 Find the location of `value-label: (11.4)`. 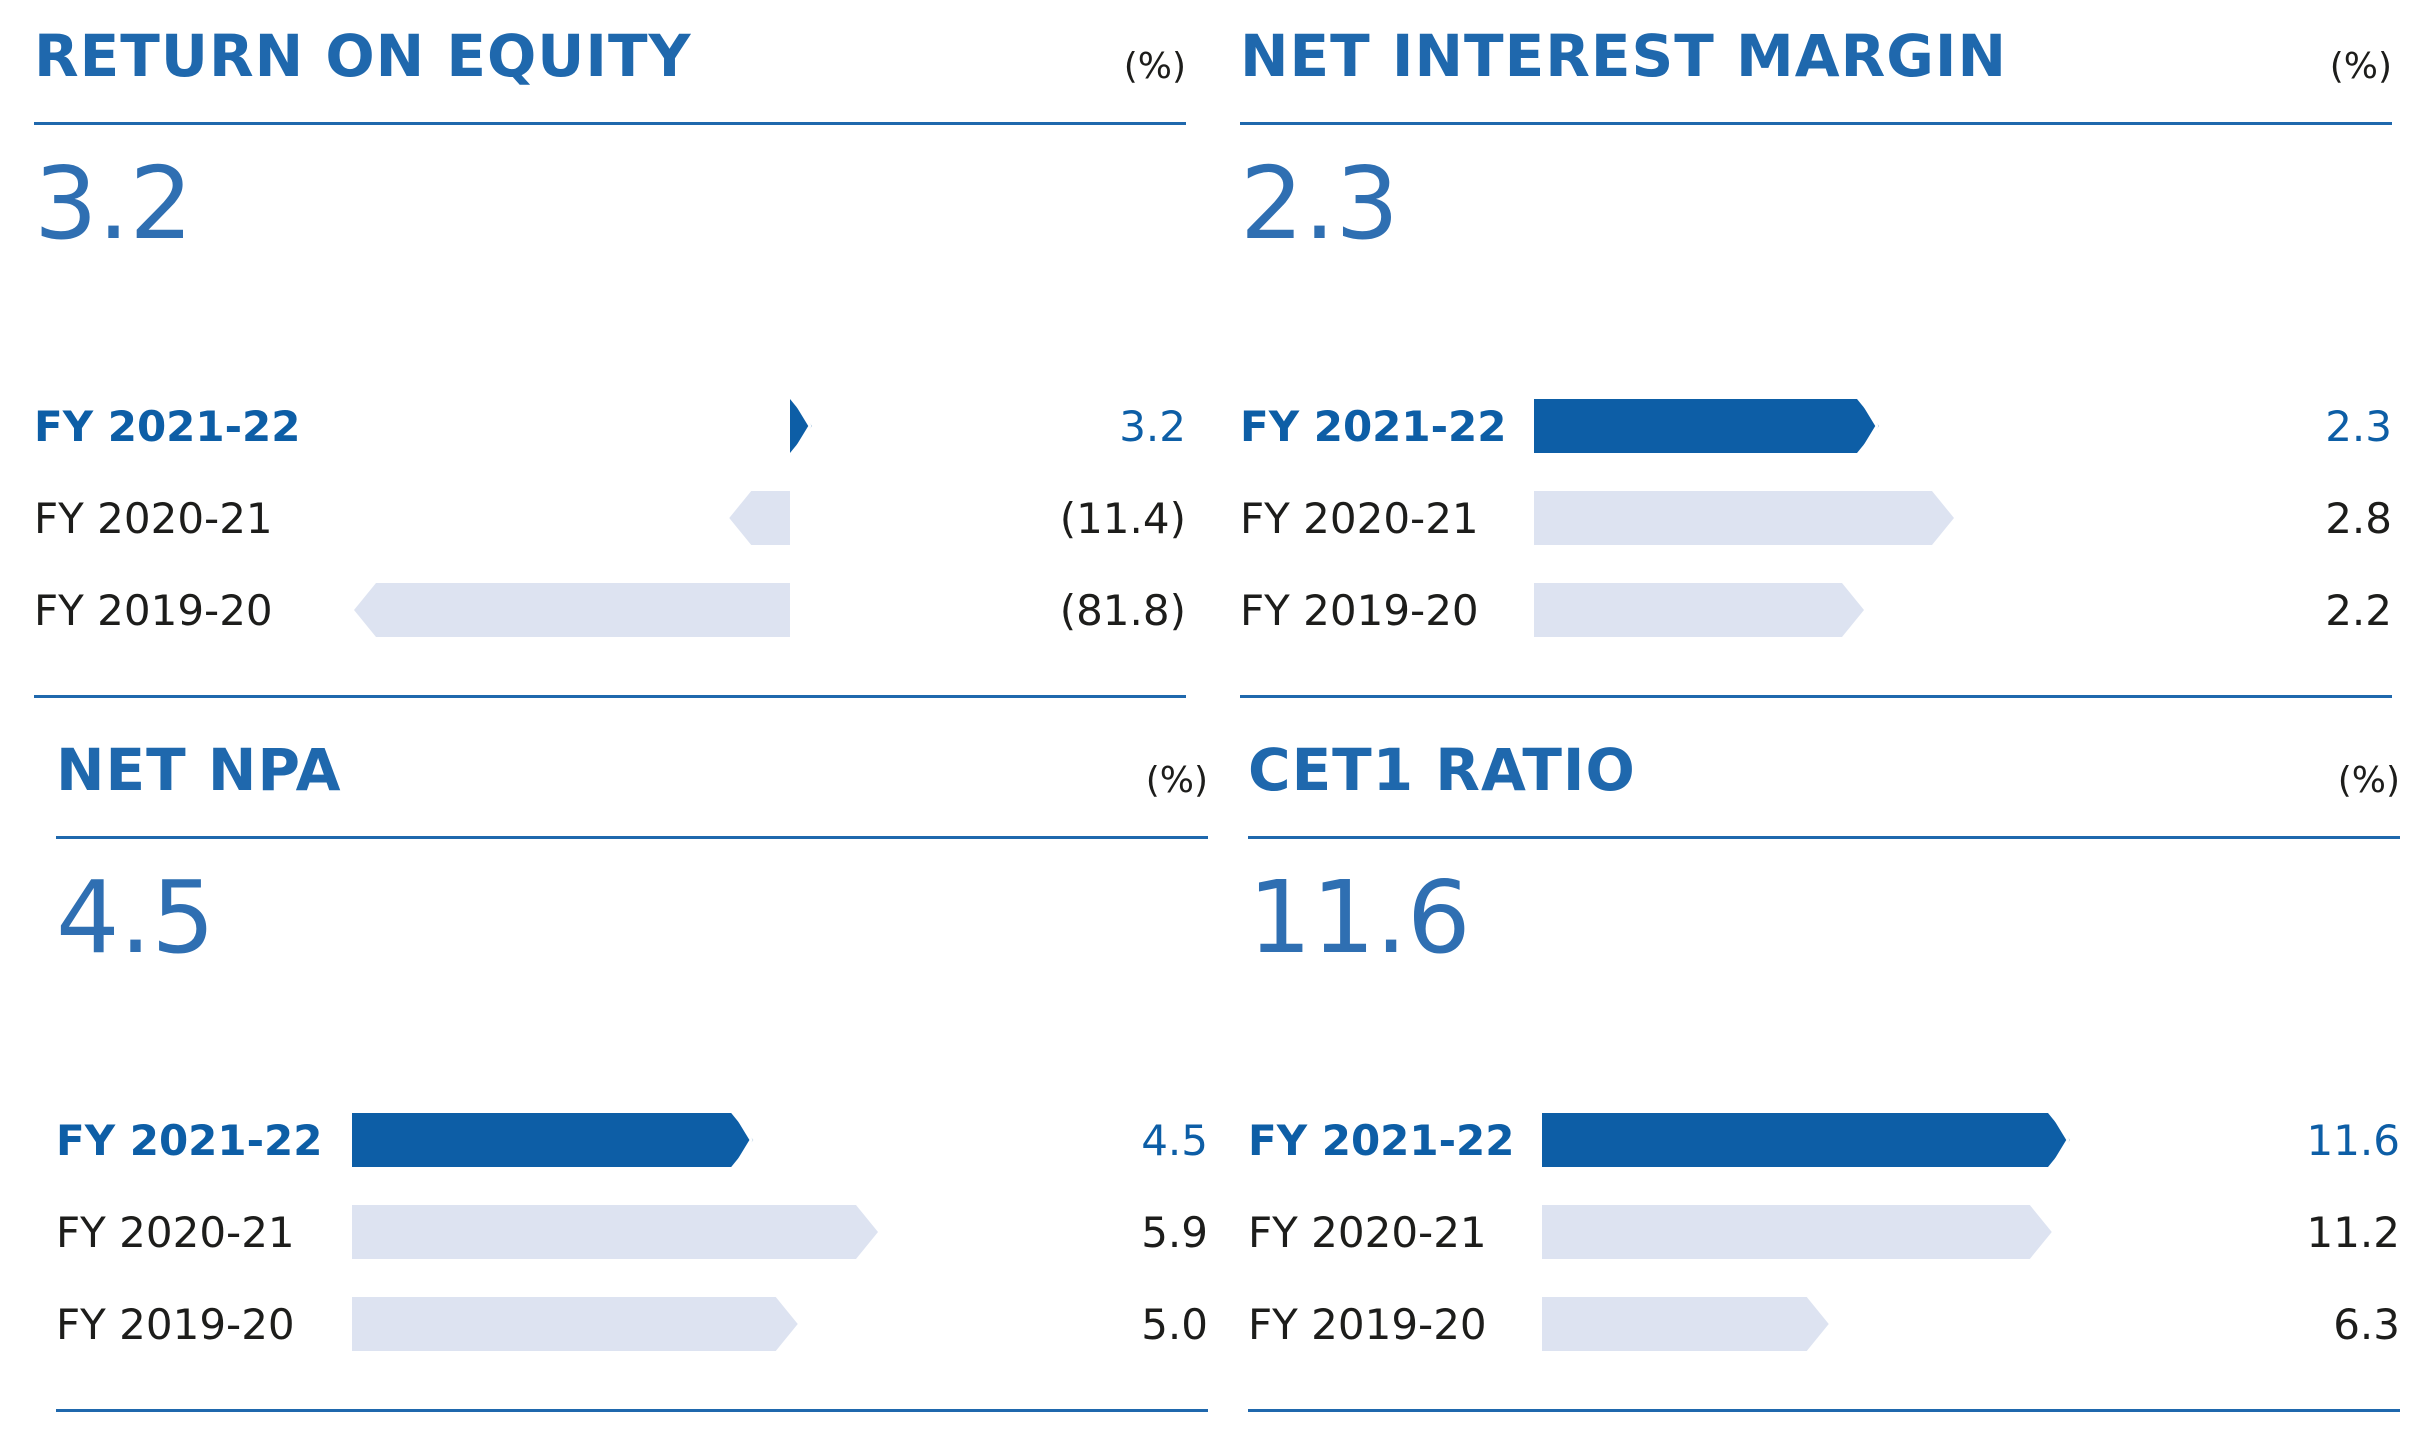

value-label: (11.4) is located at coordinates (1123, 518).